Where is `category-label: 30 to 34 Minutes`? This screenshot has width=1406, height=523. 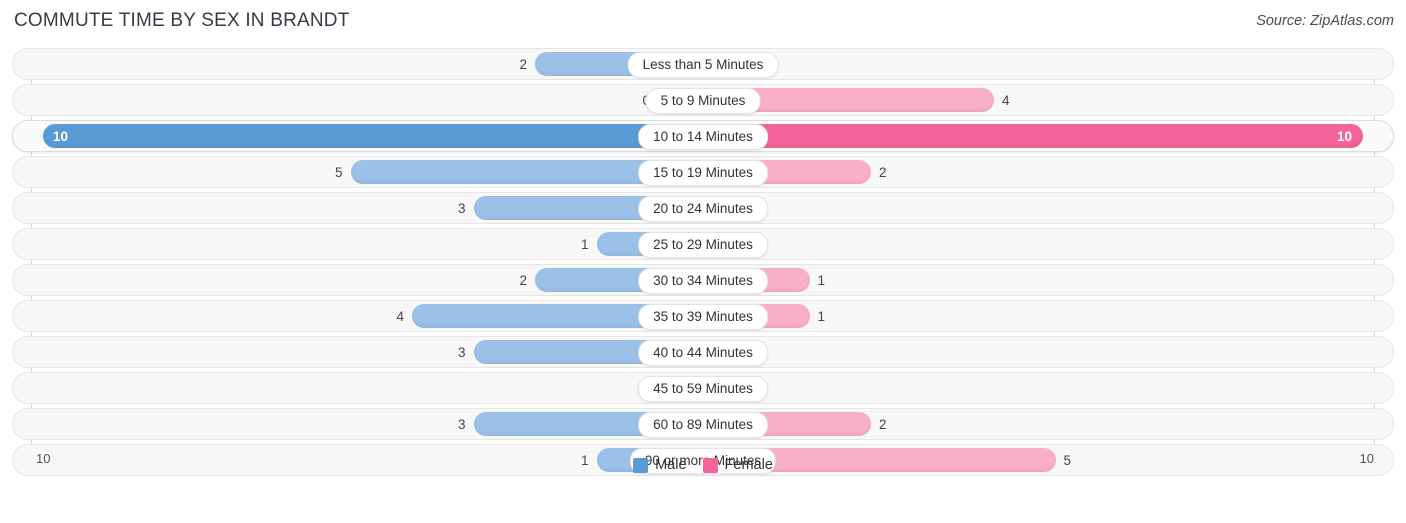
category-label: 30 to 34 Minutes is located at coordinates (703, 281).